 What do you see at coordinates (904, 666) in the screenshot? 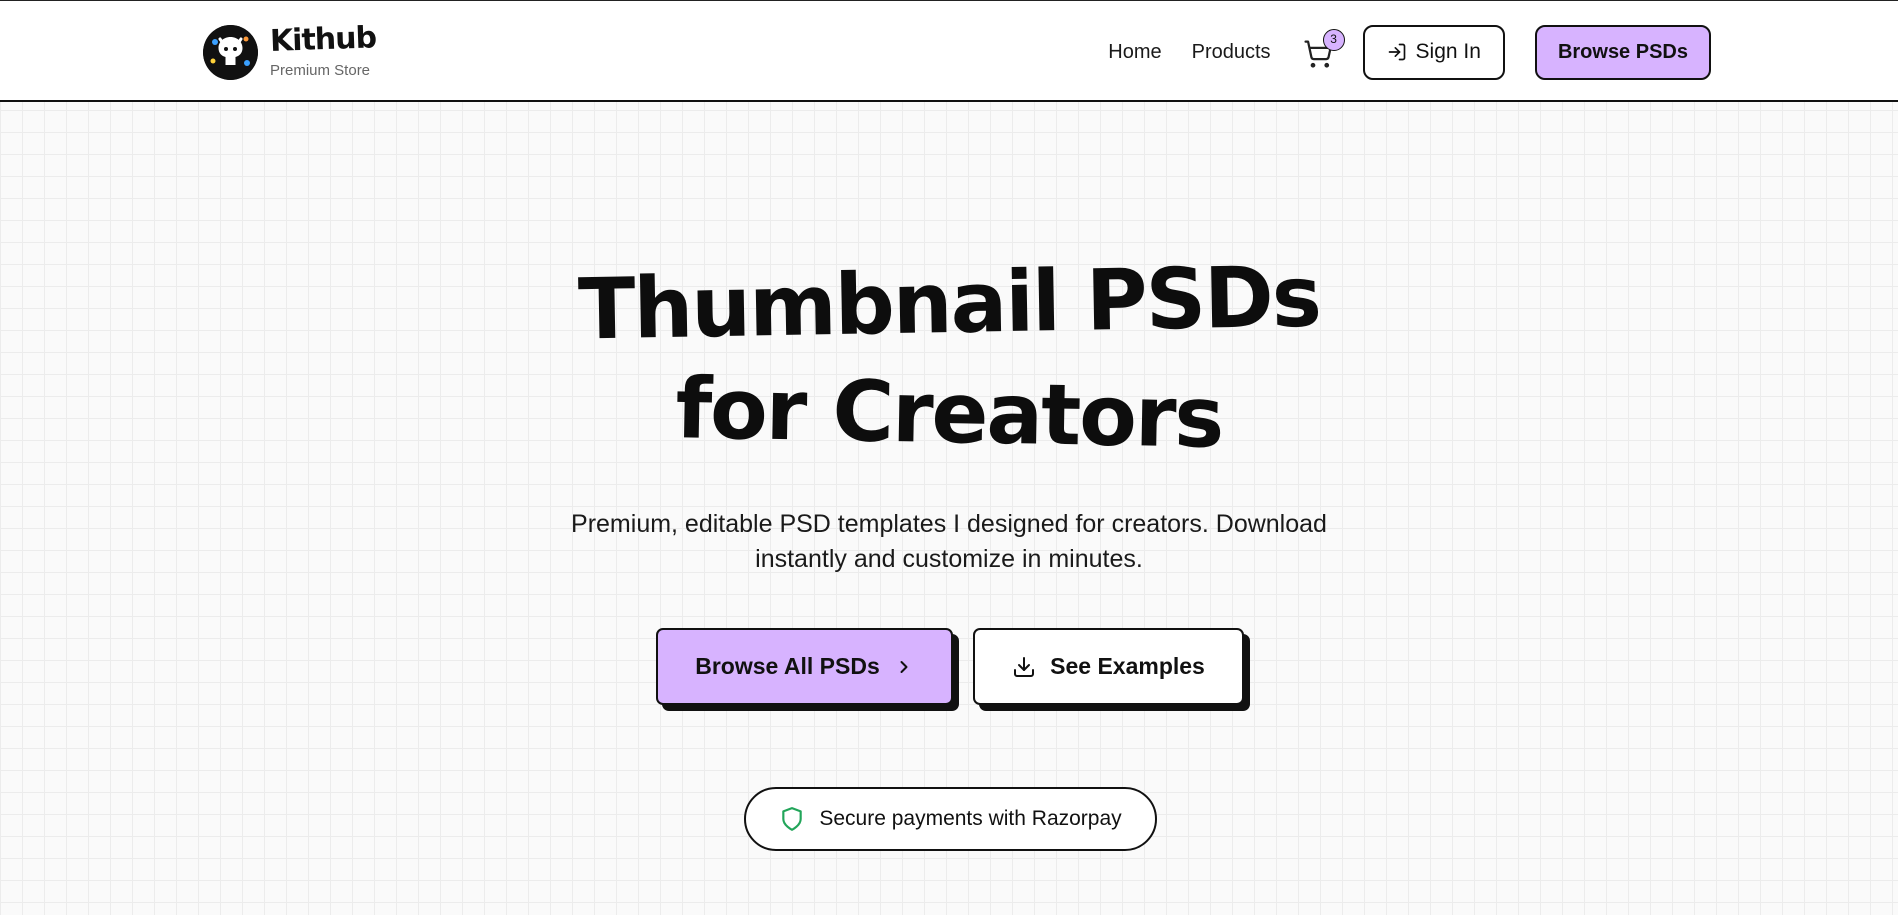
I see `chevron-right-icon` at bounding box center [904, 666].